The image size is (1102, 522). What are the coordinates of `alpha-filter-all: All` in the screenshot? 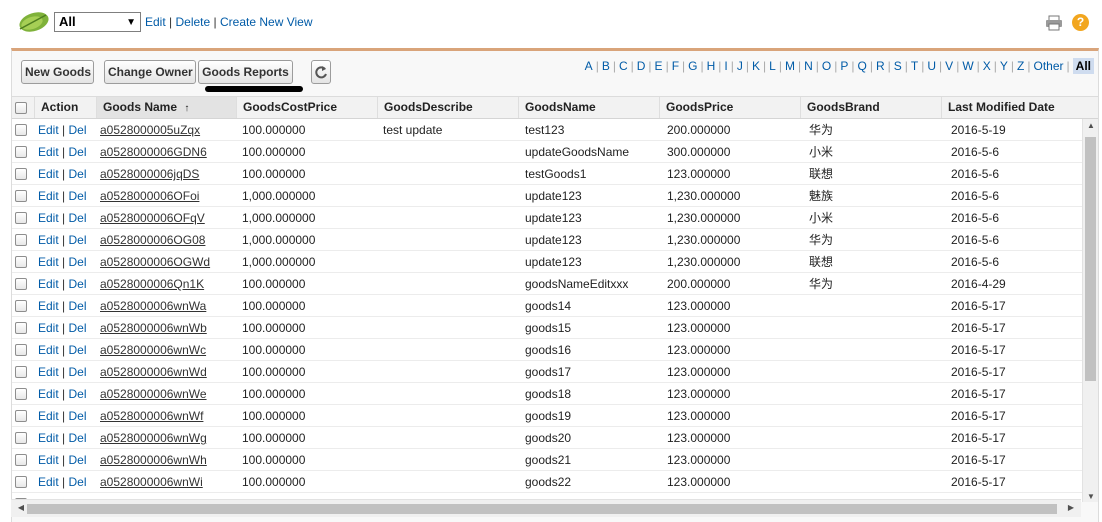 It's located at (1083, 66).